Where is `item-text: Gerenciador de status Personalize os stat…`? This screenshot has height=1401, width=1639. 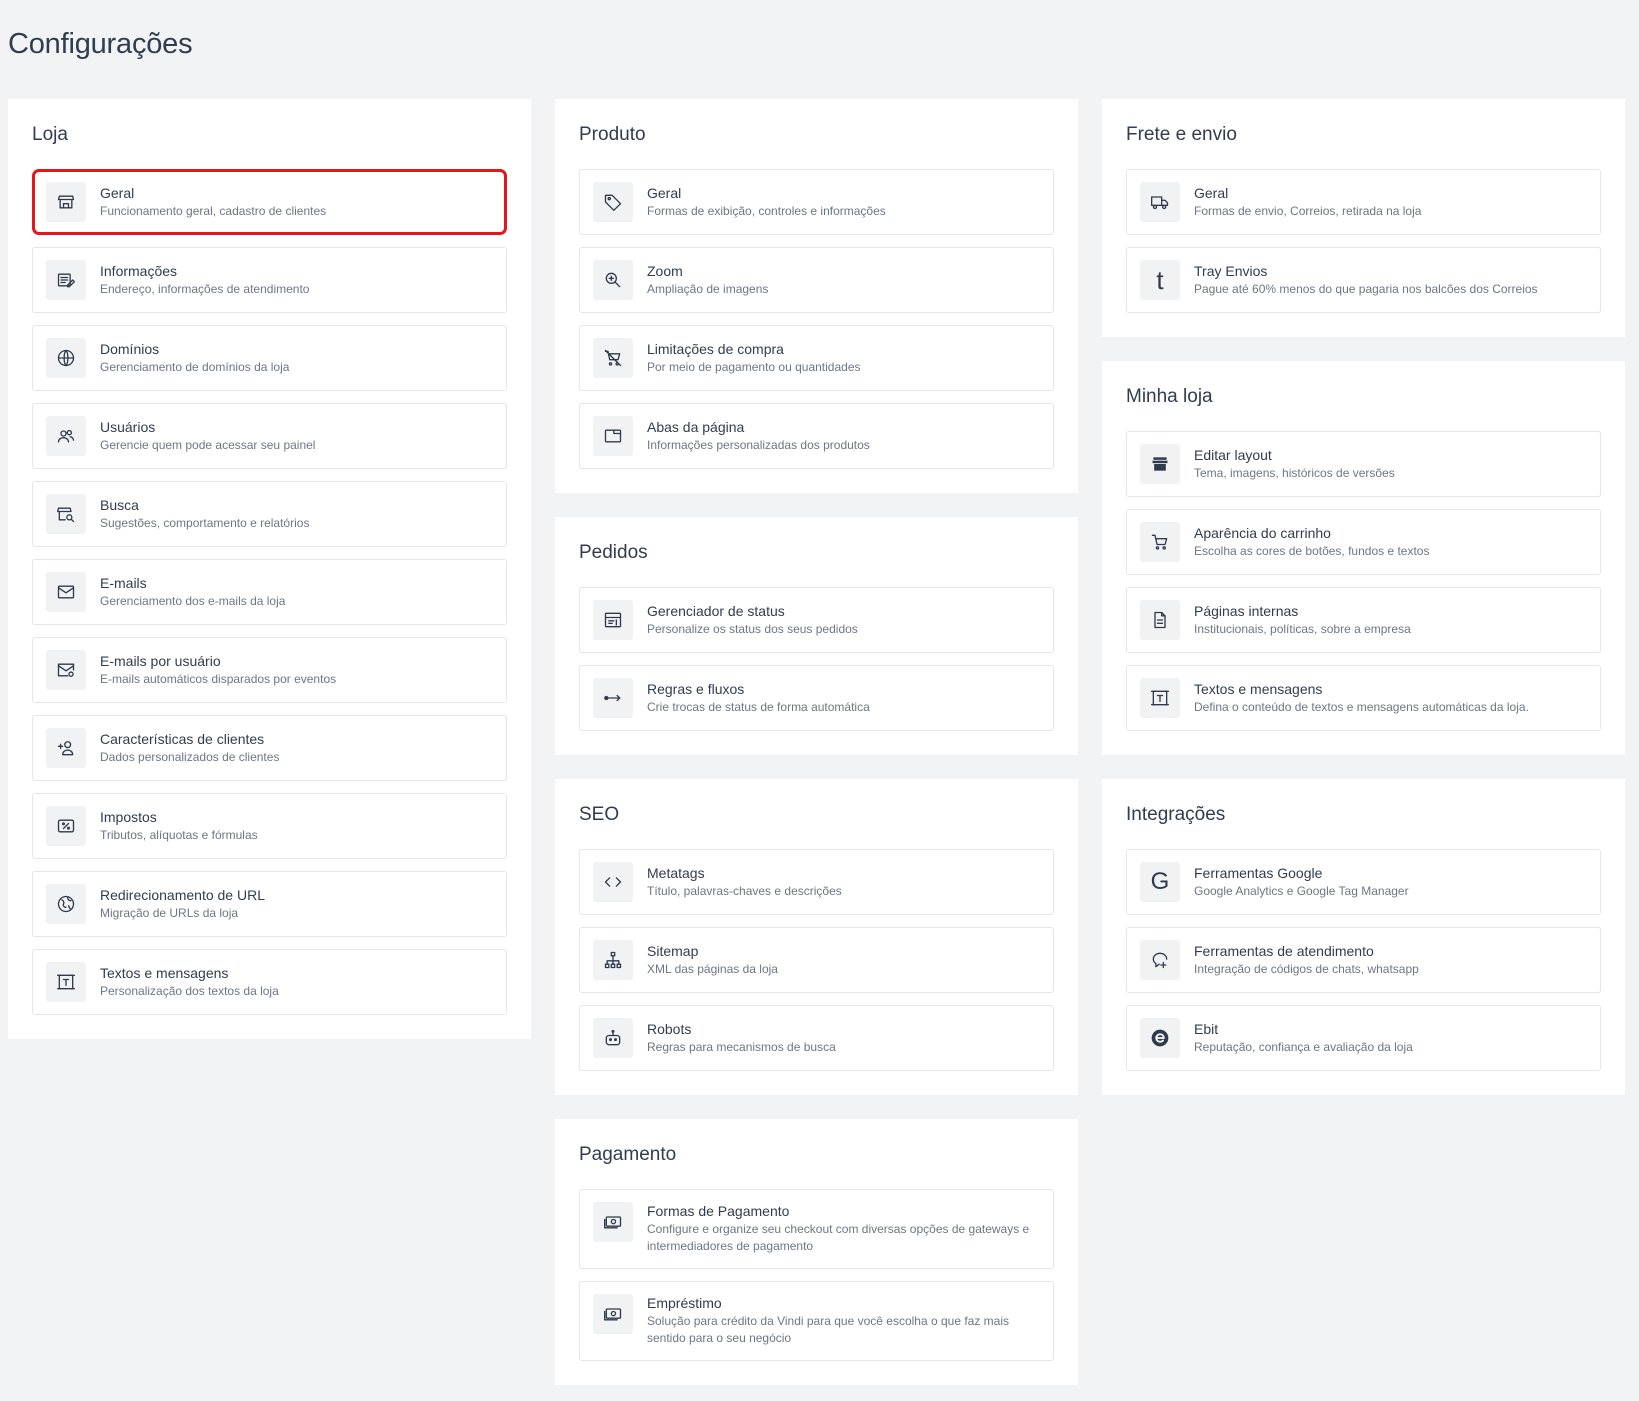
item-text: Gerenciador de status Personalize os stat… is located at coordinates (752, 620).